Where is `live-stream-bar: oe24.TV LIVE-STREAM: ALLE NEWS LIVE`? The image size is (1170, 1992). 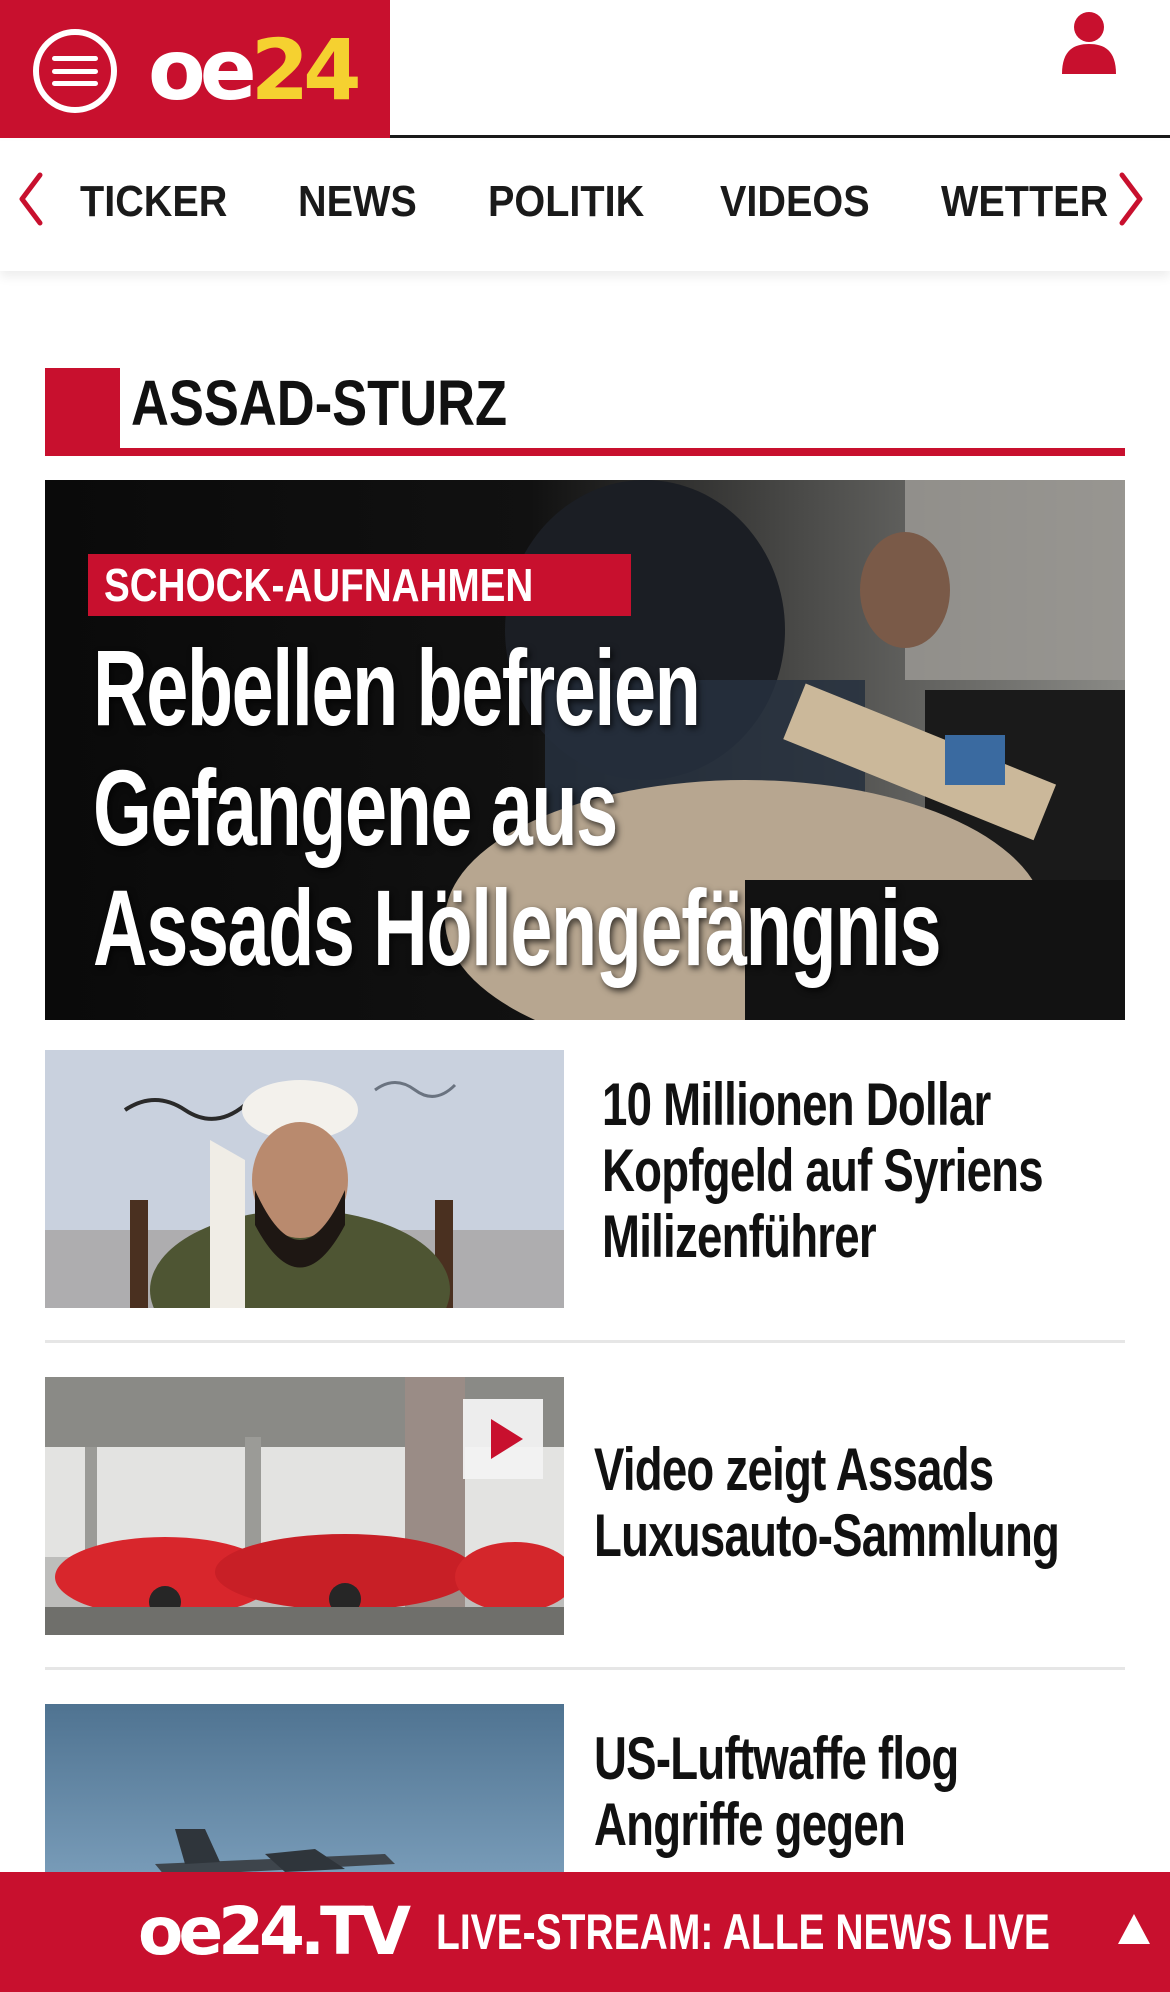
live-stream-bar: oe24.TV LIVE-STREAM: ALLE NEWS LIVE is located at coordinates (585, 1932).